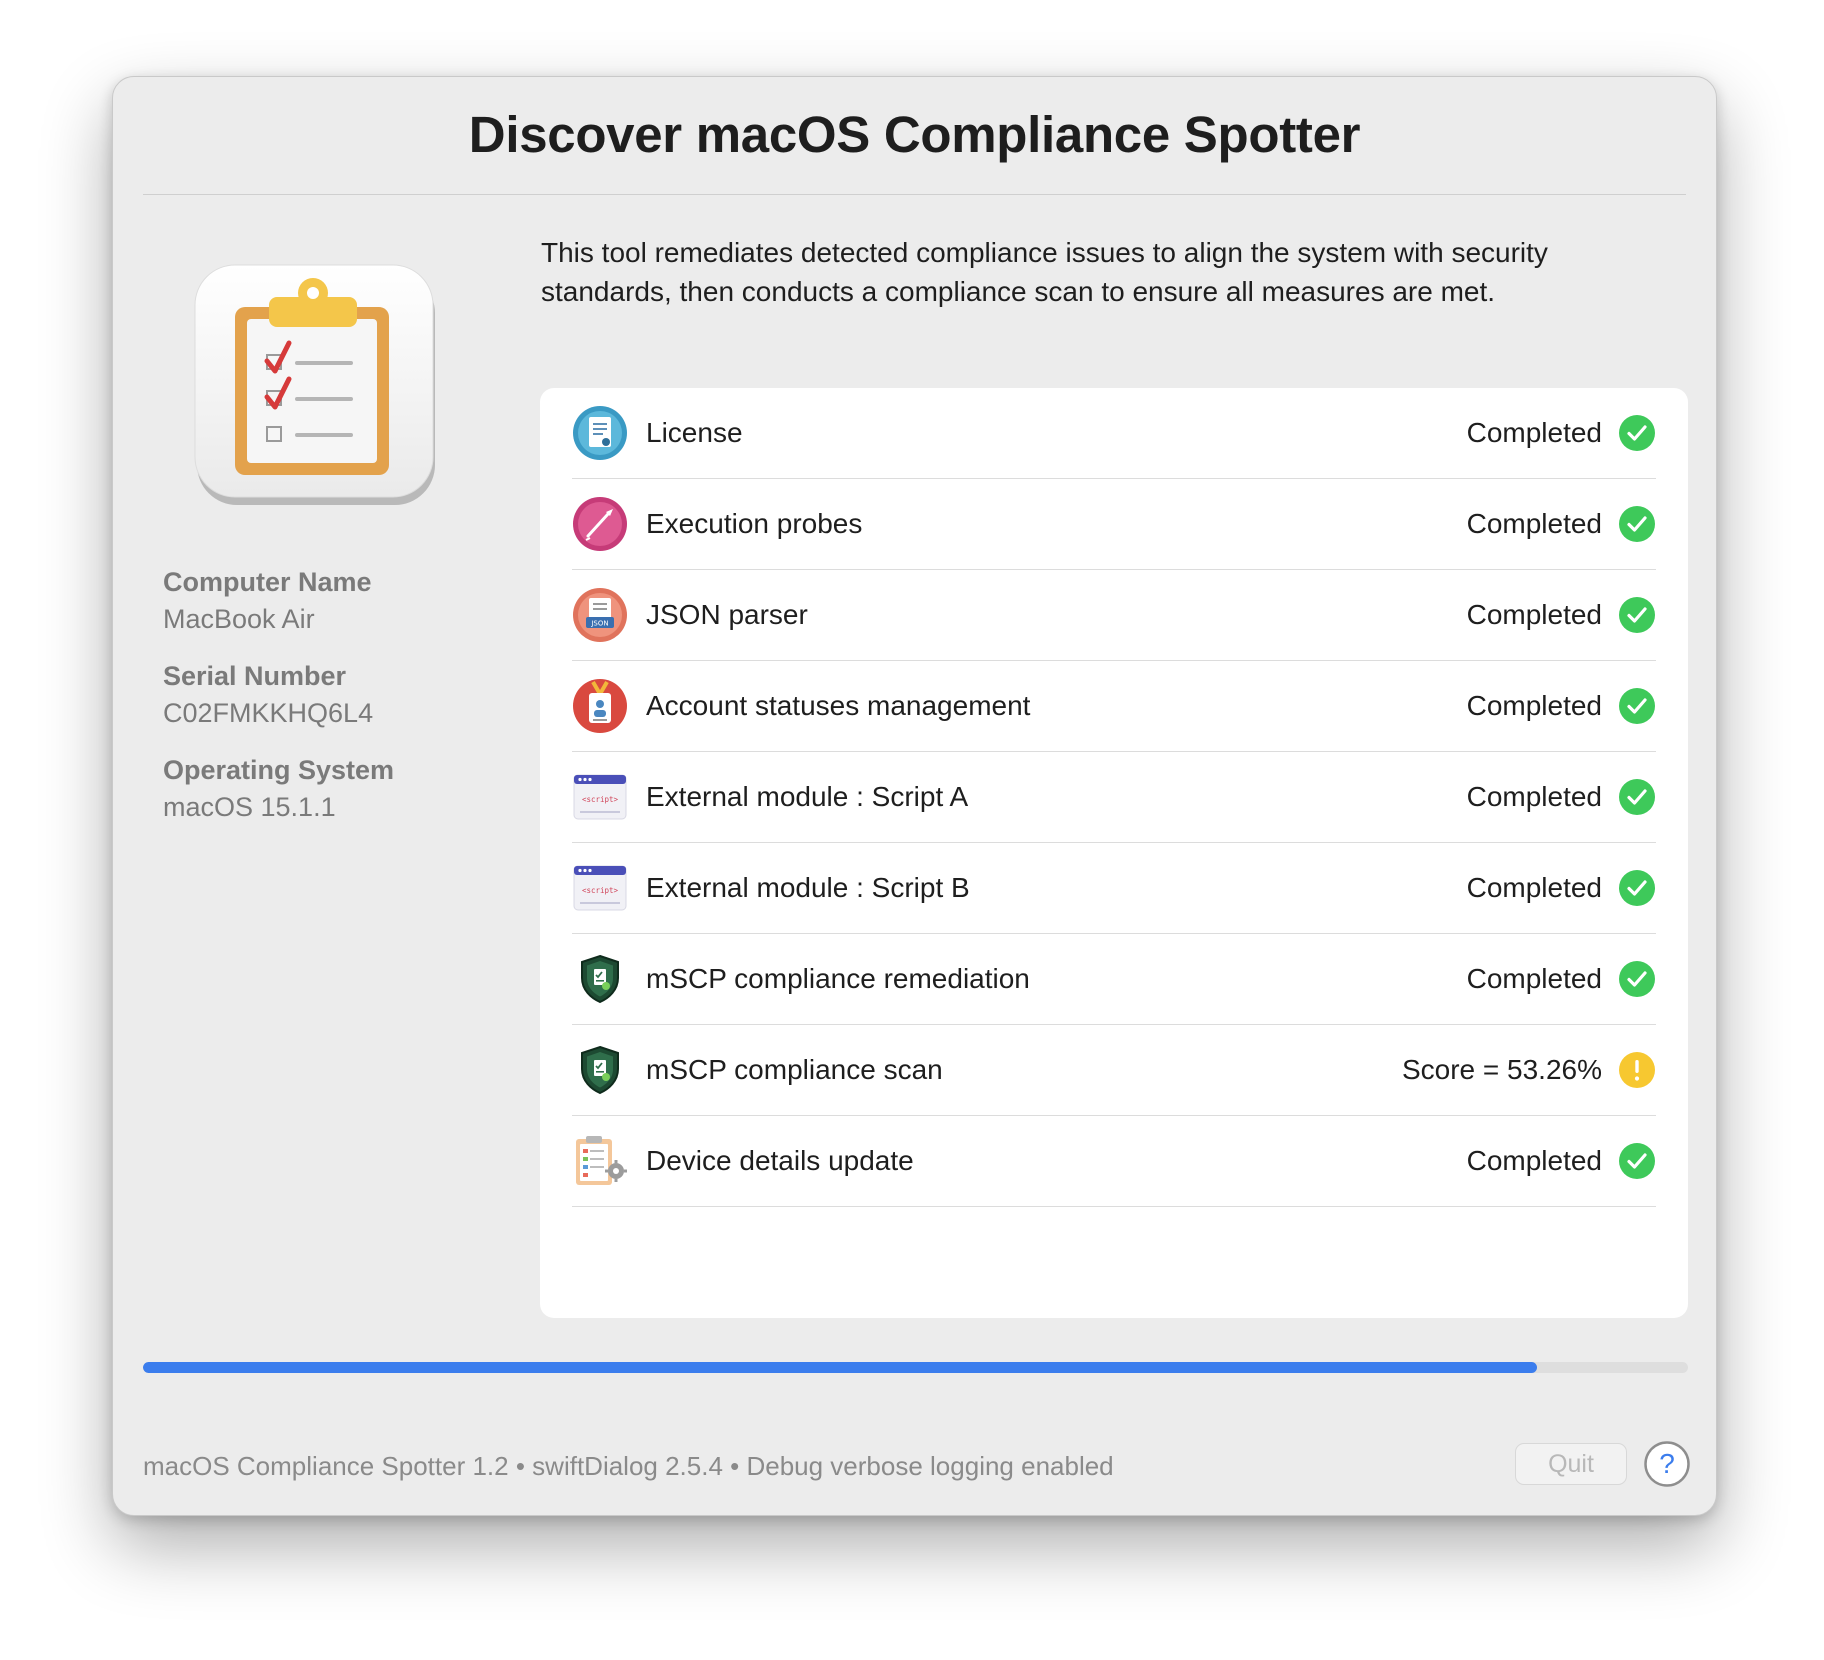 This screenshot has width=1824, height=1660. I want to click on title-divider, so click(914, 194).